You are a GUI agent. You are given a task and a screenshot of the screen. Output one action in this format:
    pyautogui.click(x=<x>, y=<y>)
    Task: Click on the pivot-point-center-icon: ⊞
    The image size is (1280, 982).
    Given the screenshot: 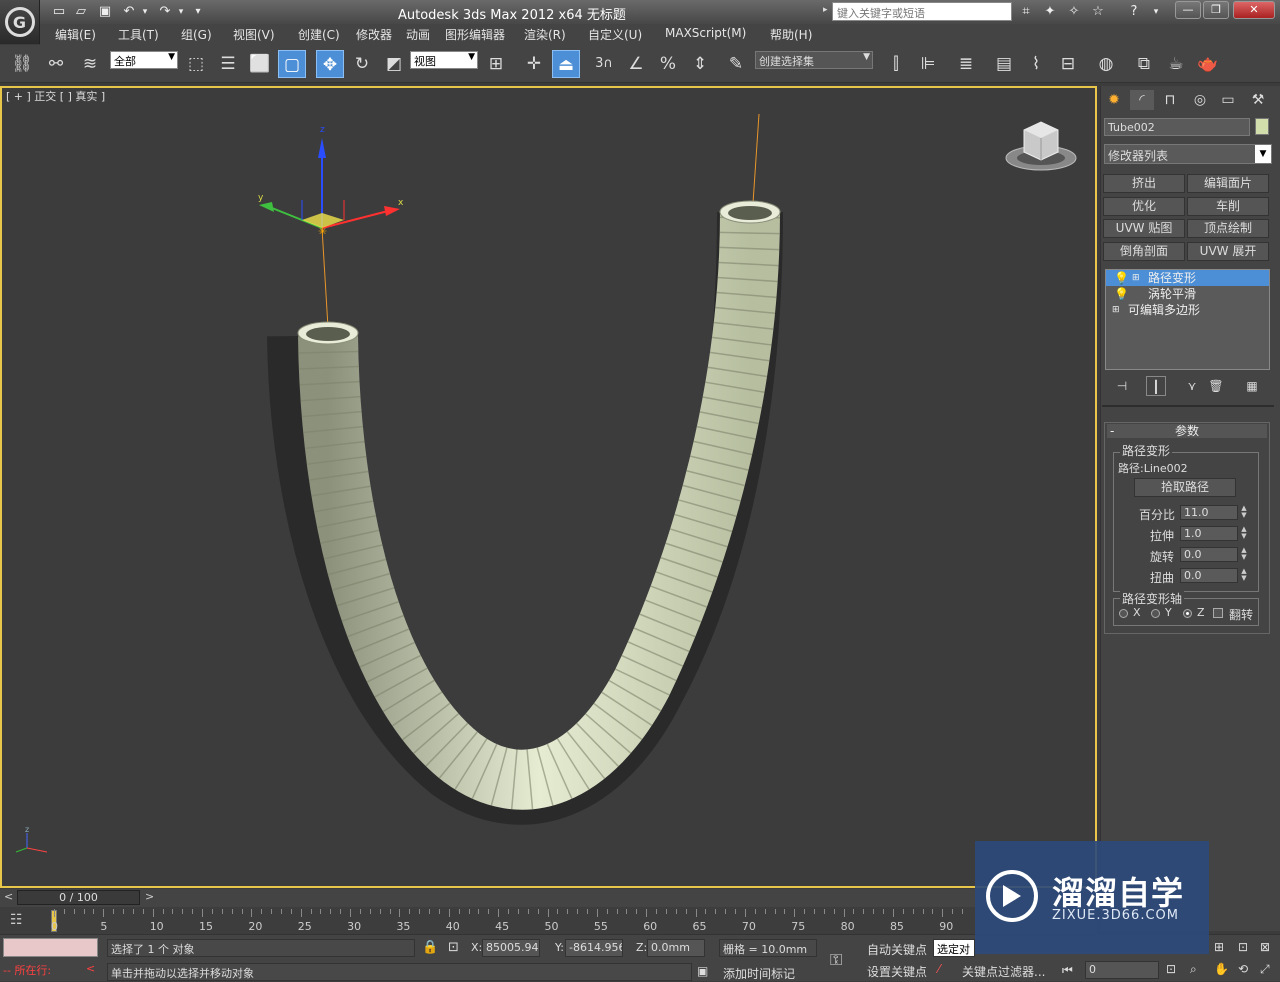 What is the action you would take?
    pyautogui.click(x=496, y=64)
    